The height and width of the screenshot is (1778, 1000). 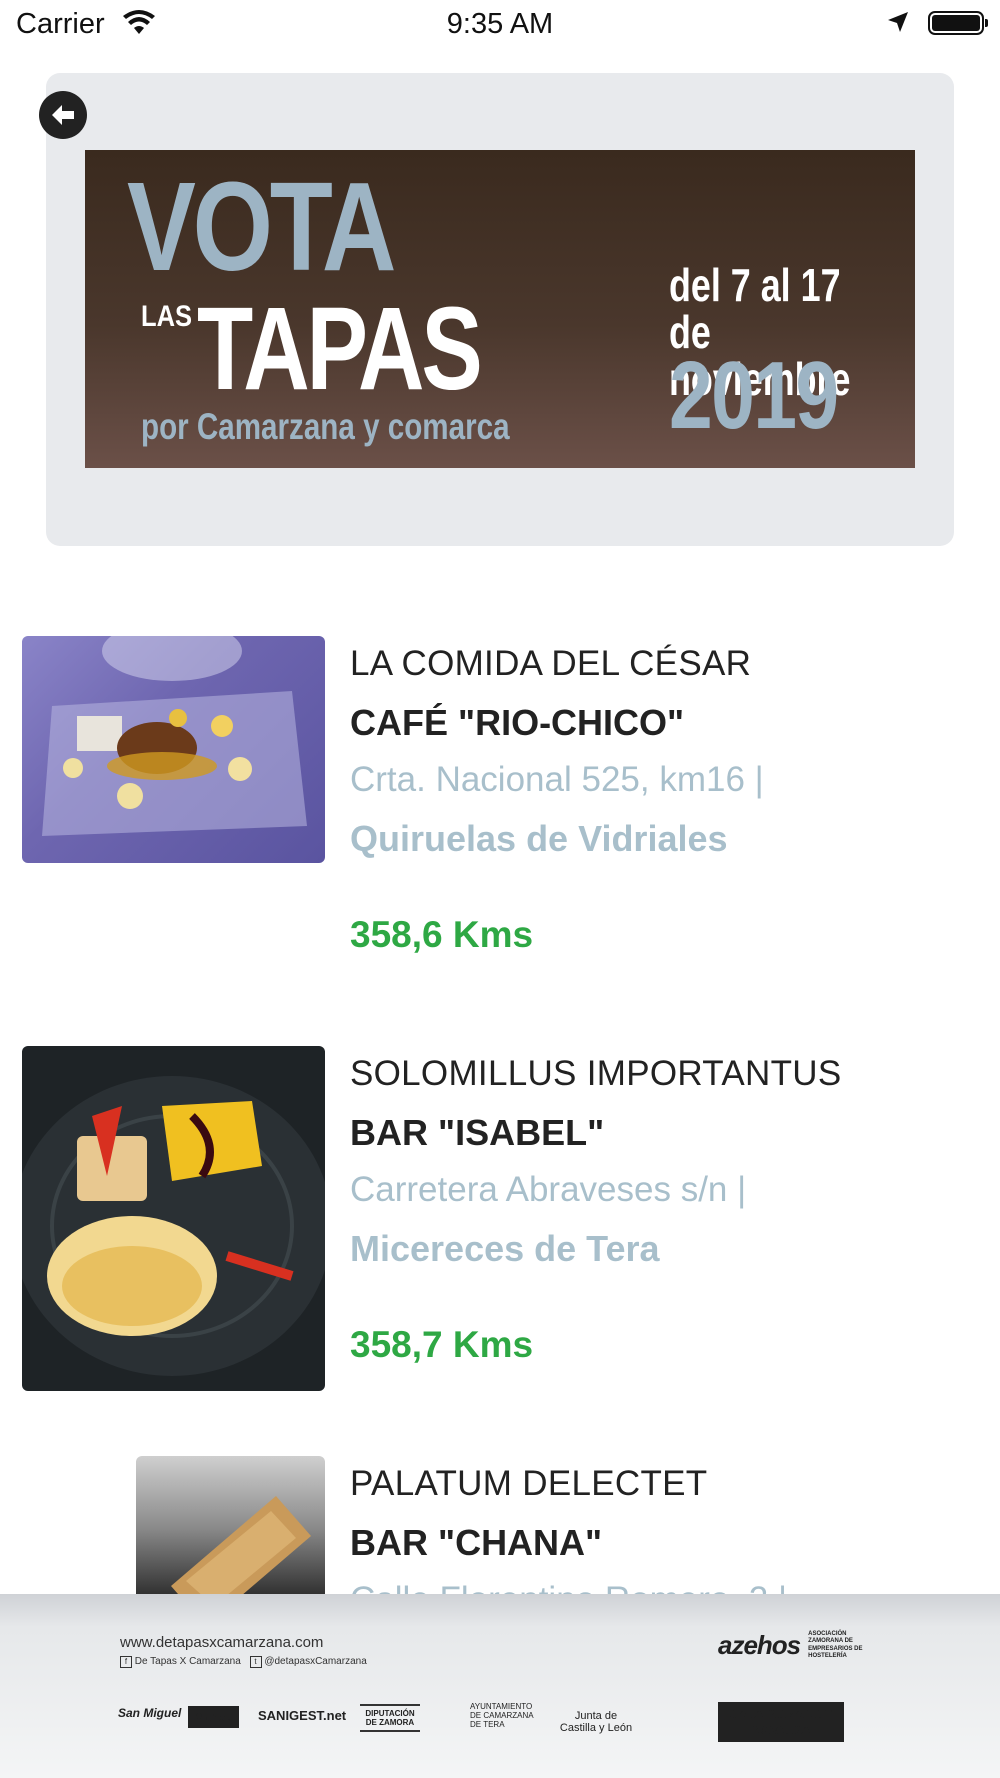 I want to click on bar-name: BAR "CHANA", so click(x=476, y=1542).